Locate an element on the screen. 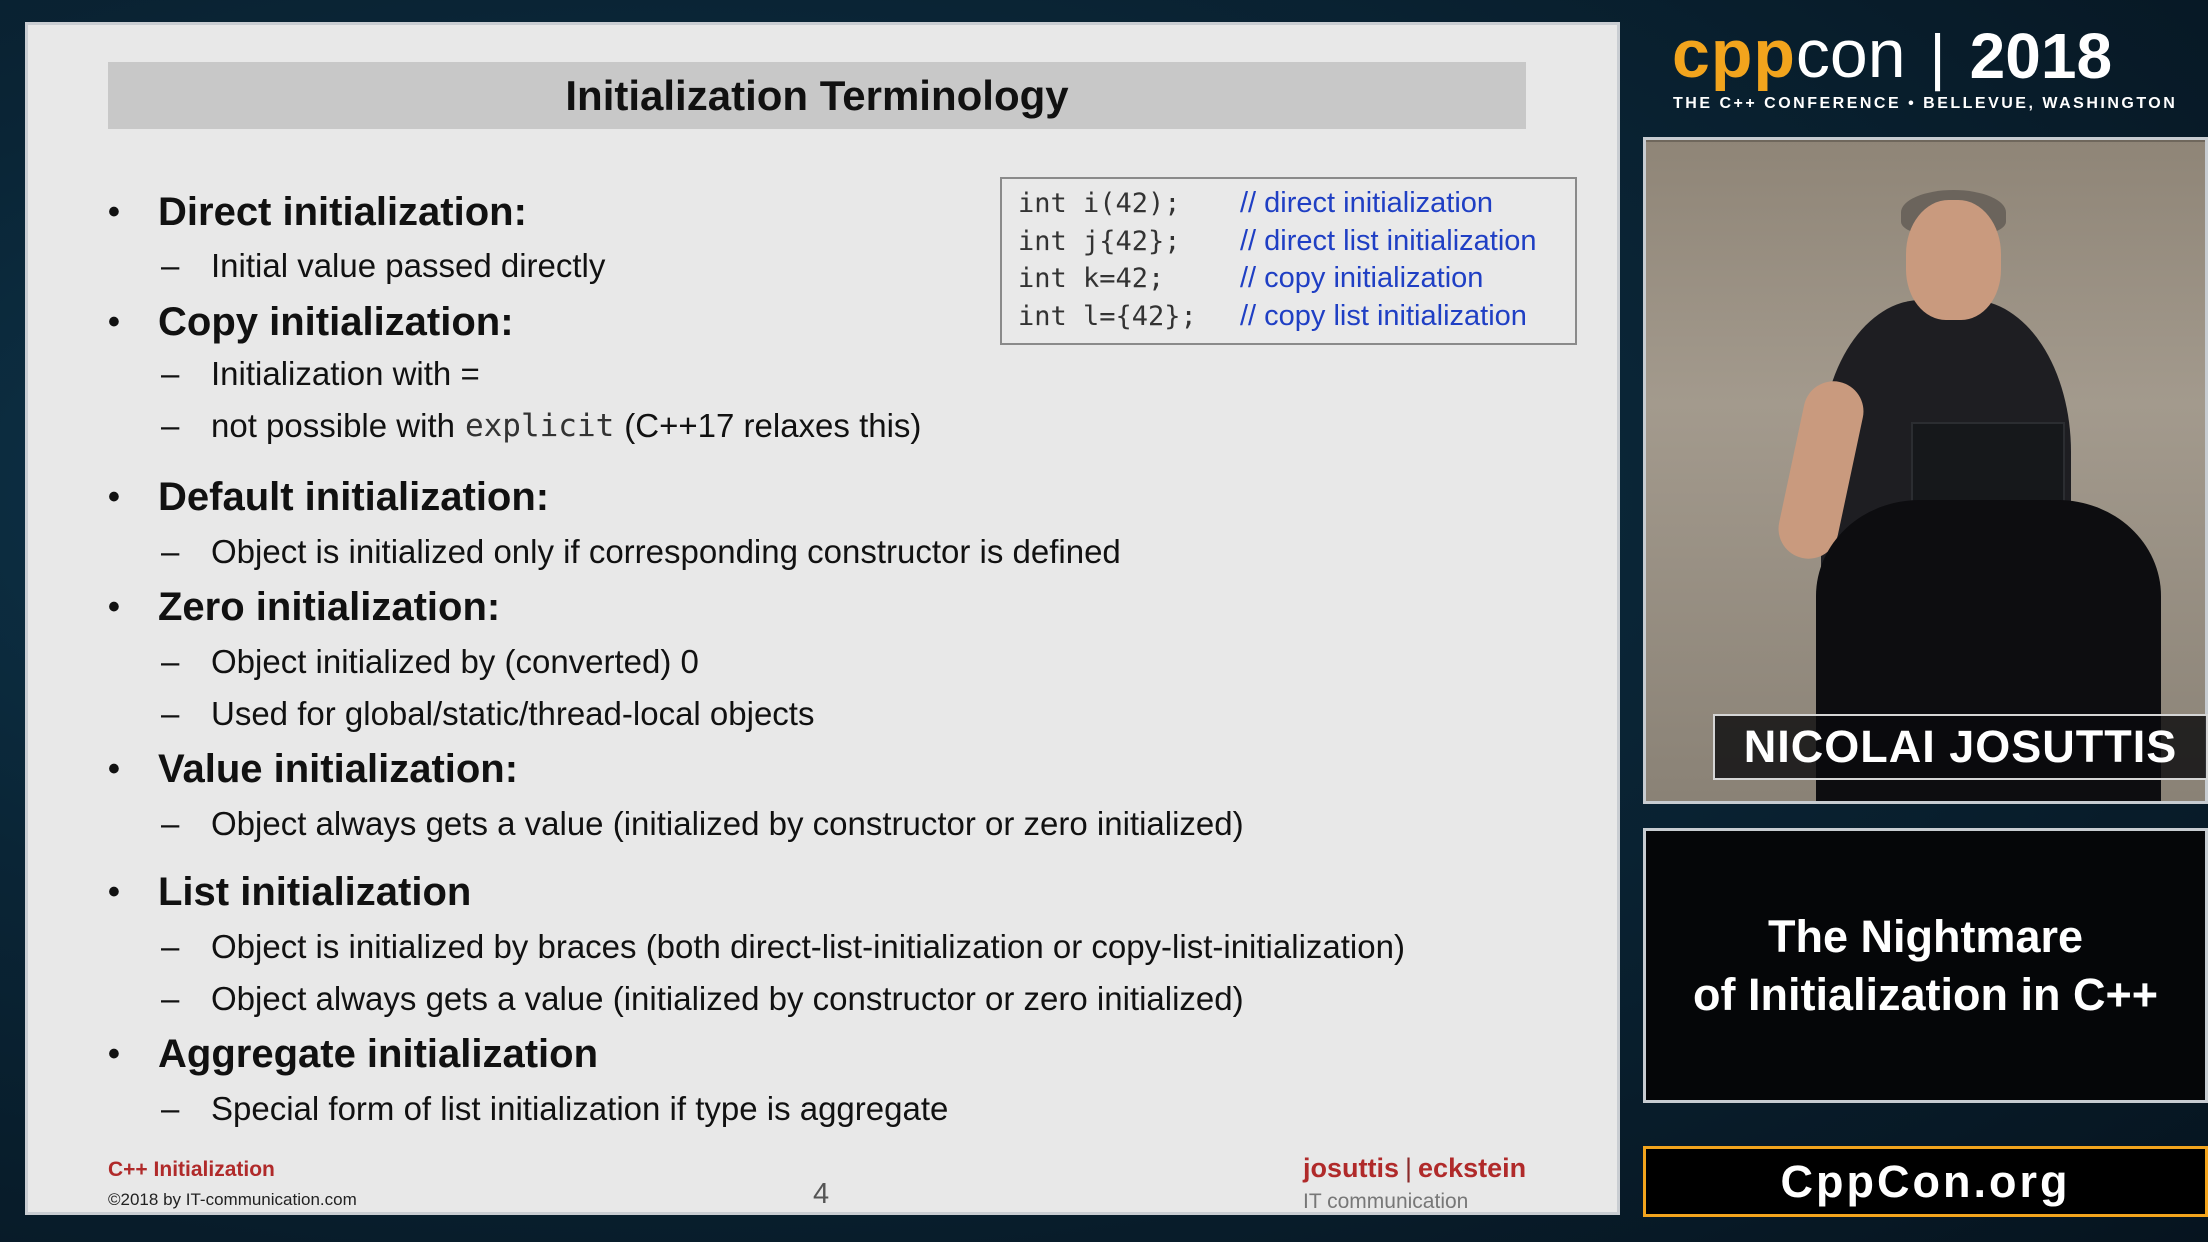  sub-item-text: Object initialized by (converted) 0 is located at coordinates (455, 661).